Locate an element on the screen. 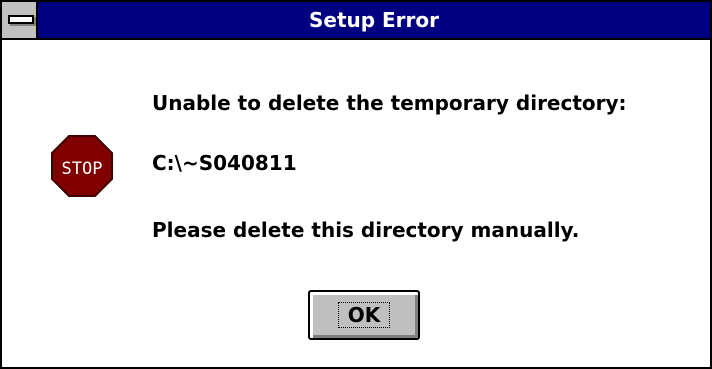 The width and height of the screenshot is (712, 369). title-bar: Setup Error is located at coordinates (356, 21).